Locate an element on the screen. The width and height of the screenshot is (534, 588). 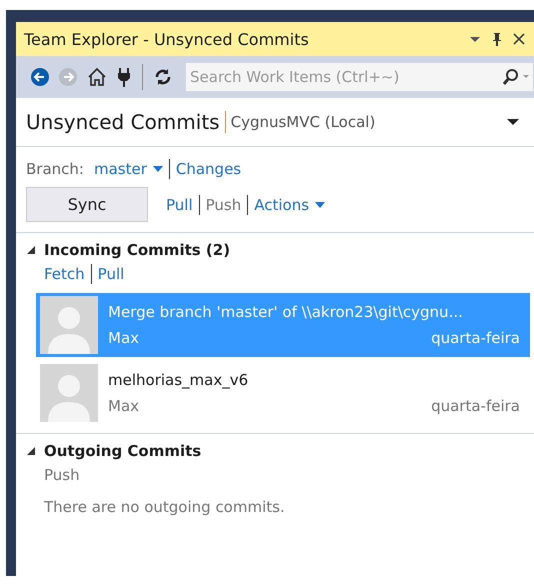
section-title: Incoming Commits (2) is located at coordinates (137, 250).